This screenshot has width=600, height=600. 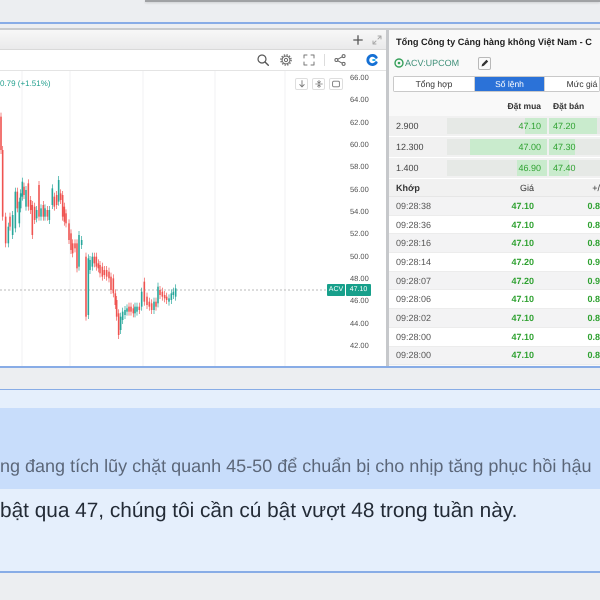 I want to click on search-icon, so click(x=263, y=60).